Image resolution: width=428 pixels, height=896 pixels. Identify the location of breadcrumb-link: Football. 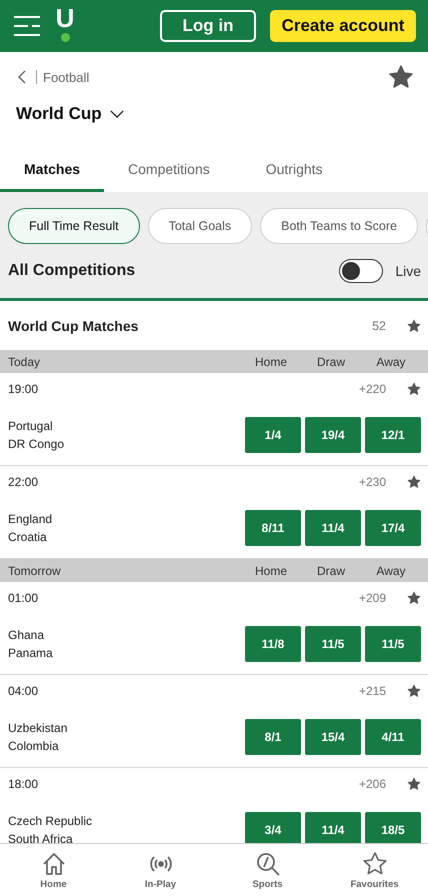
(53, 77).